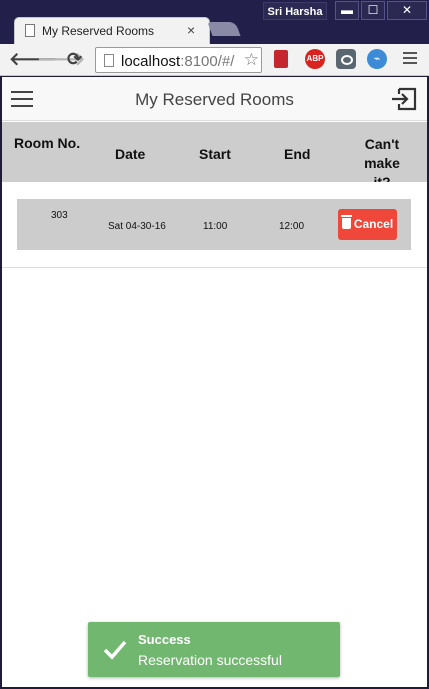 Image resolution: width=429 pixels, height=689 pixels. What do you see at coordinates (295, 11) in the screenshot?
I see `profile-name: Sri Harsha` at bounding box center [295, 11].